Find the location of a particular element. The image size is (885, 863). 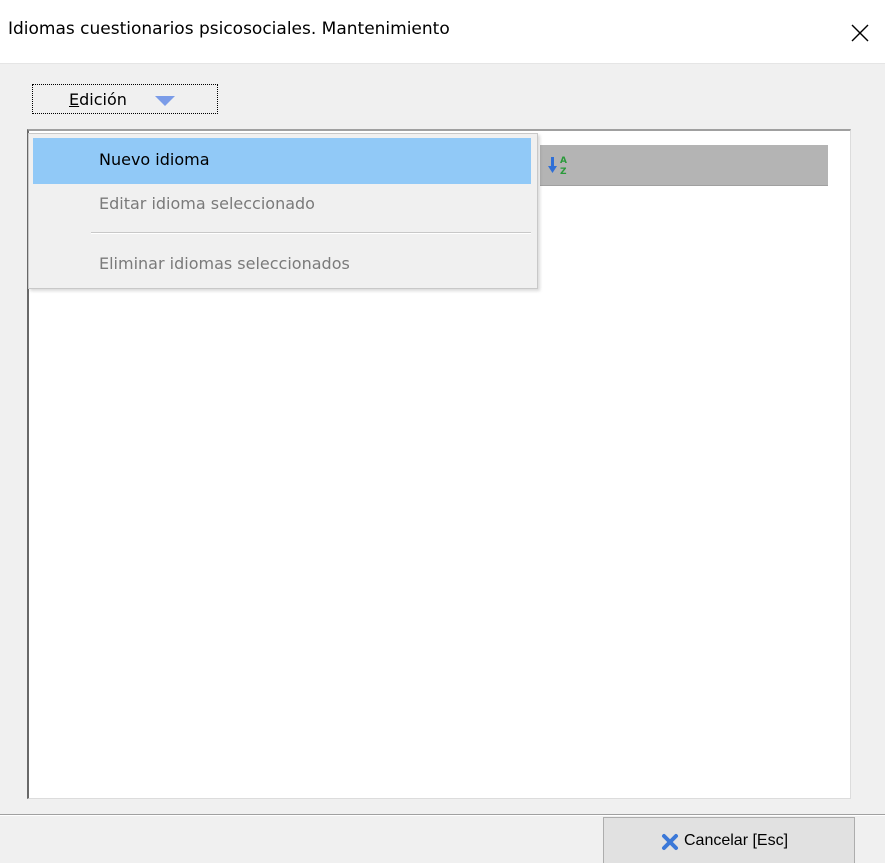

menu-item-editar-idioma: Editar idioma seleccionado is located at coordinates (282, 205).